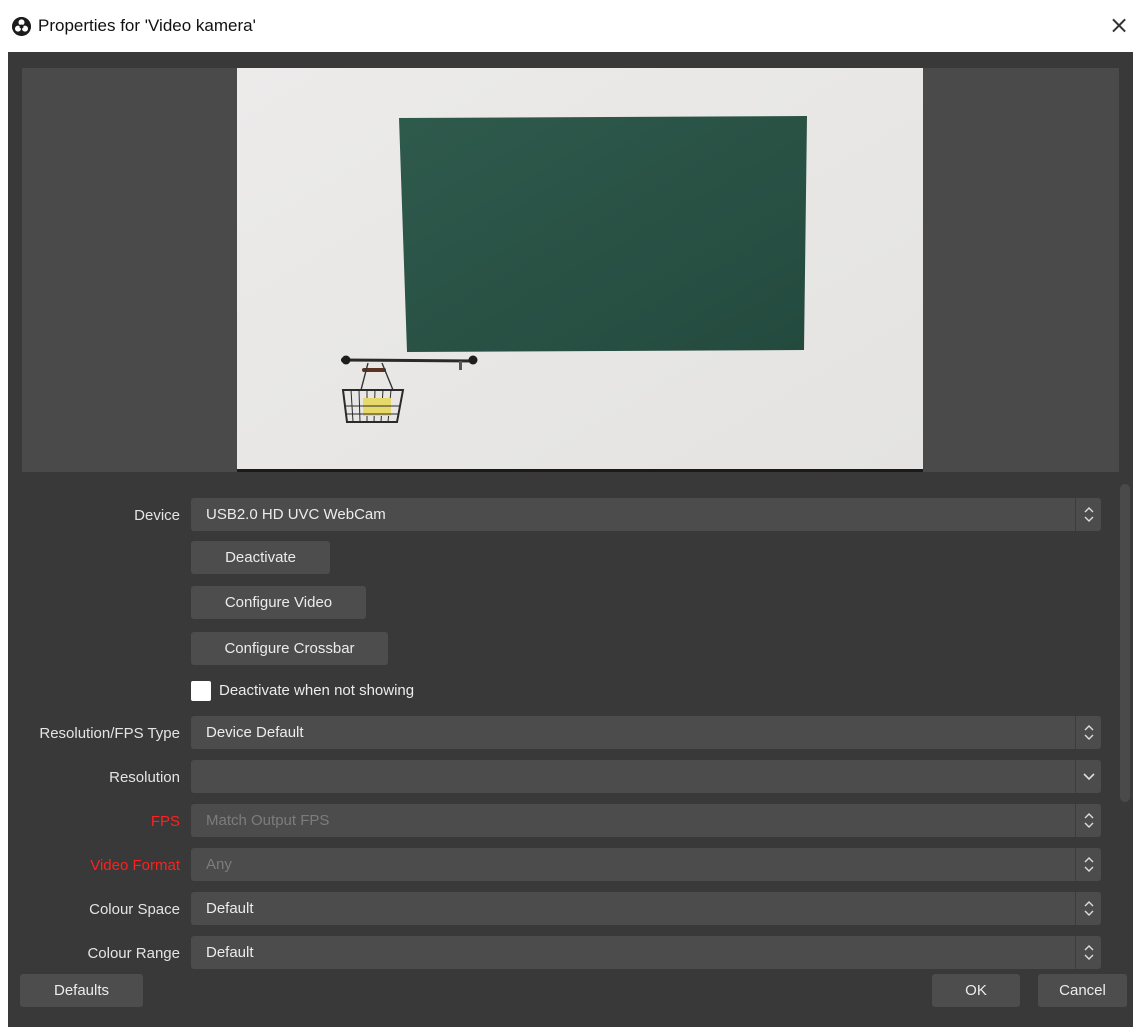 The width and height of the screenshot is (1141, 1027). I want to click on resolution-fps-type-label: Resolution/FPS Type, so click(109, 733).